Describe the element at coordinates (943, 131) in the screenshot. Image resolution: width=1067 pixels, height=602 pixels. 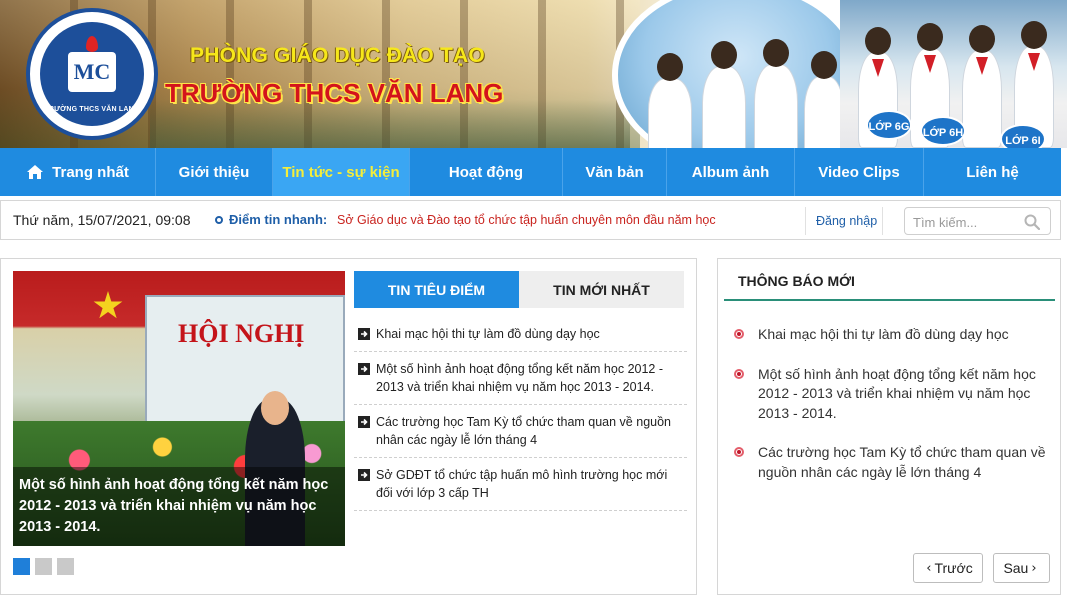
I see `class-sign: LỚP 6H` at that location.